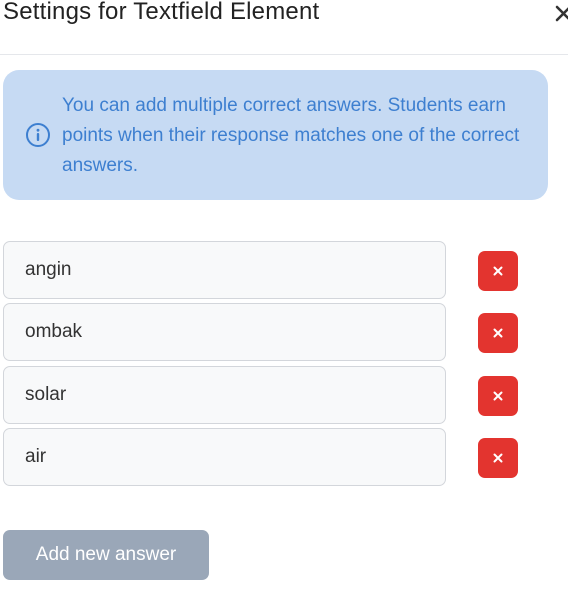 Image resolution: width=568 pixels, height=600 pixels. Describe the element at coordinates (161, 12) in the screenshot. I see `dialog-title: Settings for Textfield Element` at that location.